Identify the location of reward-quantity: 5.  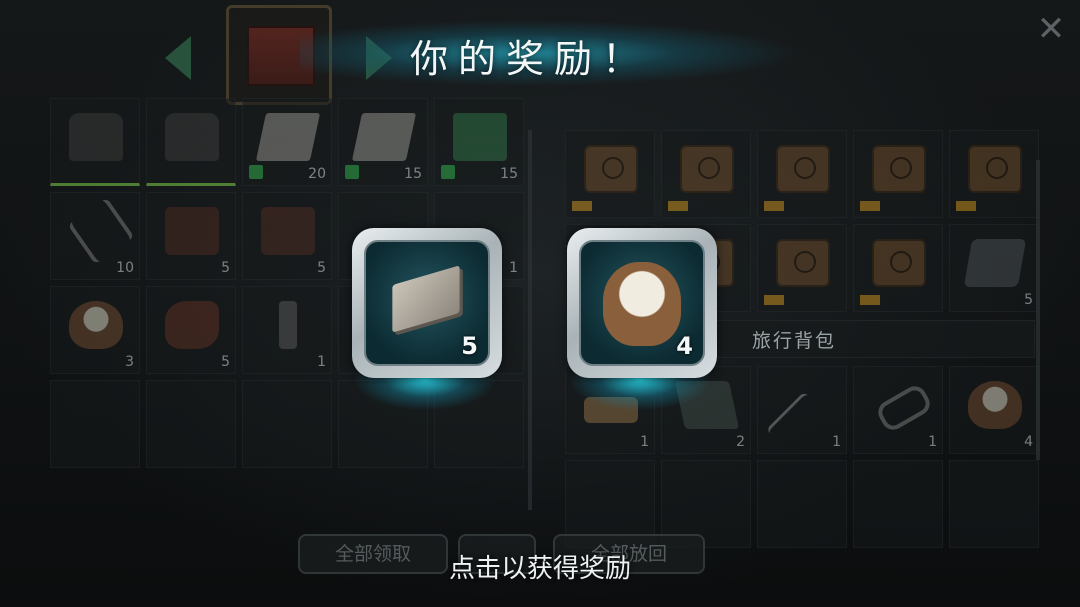
(469, 346).